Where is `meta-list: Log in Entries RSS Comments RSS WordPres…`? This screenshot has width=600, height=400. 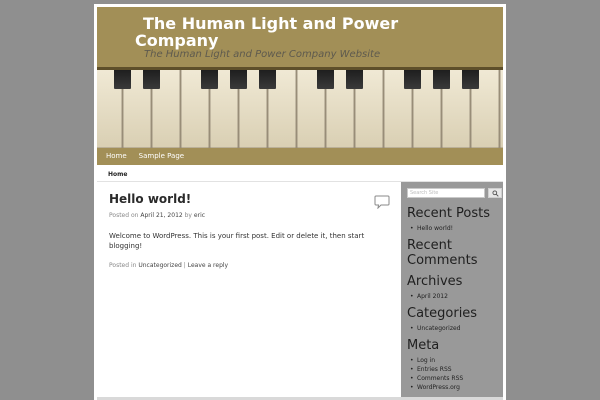
meta-list: Log in Entries RSS Comments RSS WordPres… is located at coordinates (436, 374).